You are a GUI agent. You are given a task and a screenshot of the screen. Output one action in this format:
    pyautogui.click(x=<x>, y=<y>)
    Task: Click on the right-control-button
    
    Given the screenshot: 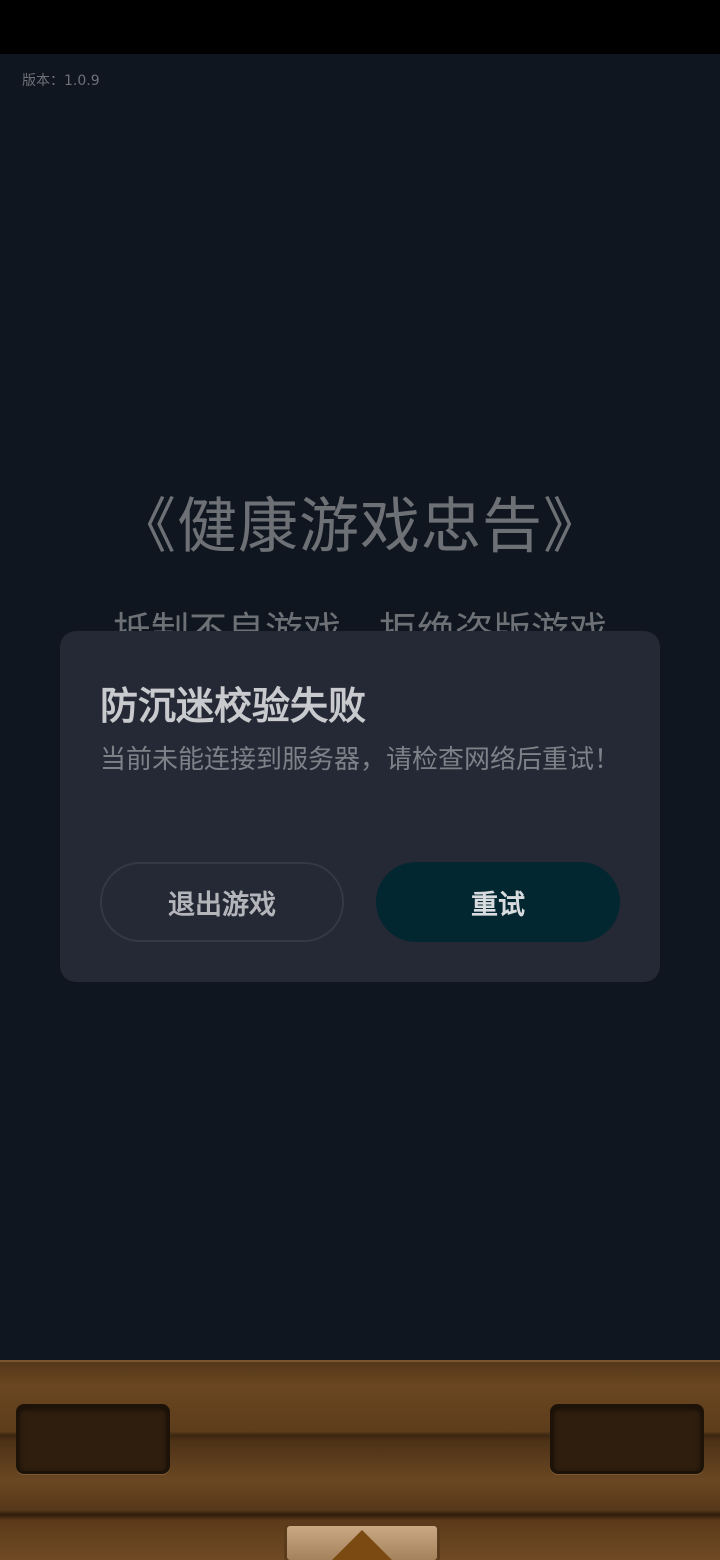 What is the action you would take?
    pyautogui.click(x=627, y=1439)
    